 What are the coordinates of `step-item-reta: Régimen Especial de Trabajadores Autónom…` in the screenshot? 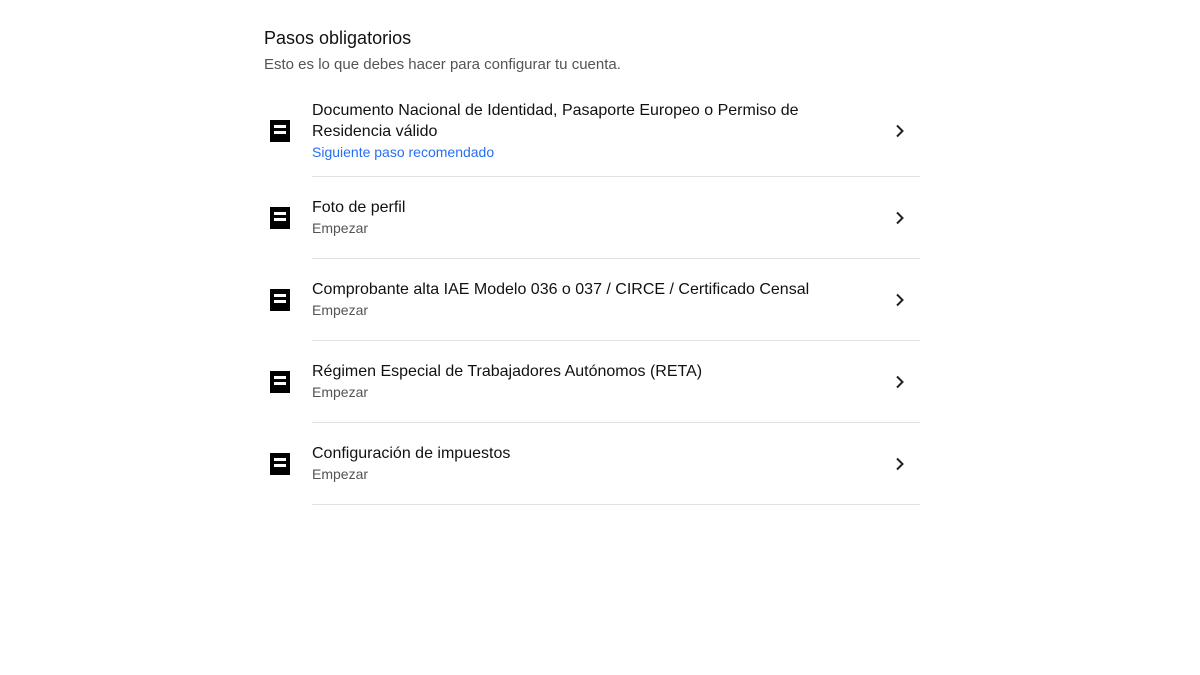 It's located at (592, 382).